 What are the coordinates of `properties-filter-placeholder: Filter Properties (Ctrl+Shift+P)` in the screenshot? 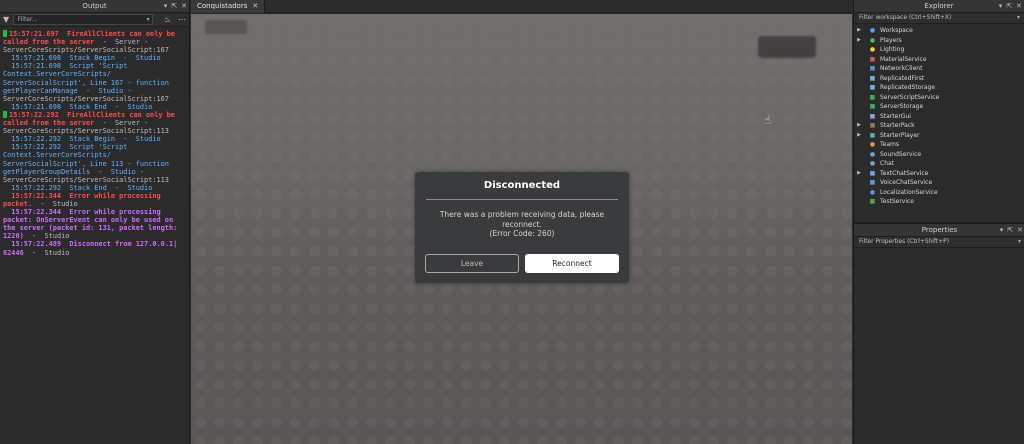 It's located at (904, 242).